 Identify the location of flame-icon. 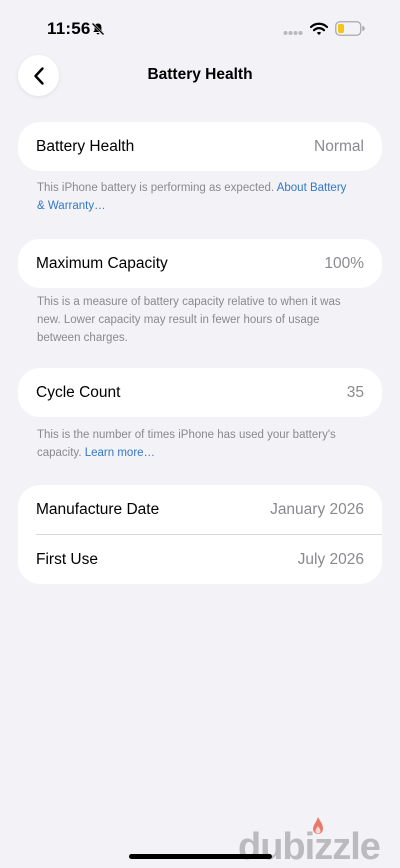
(318, 825).